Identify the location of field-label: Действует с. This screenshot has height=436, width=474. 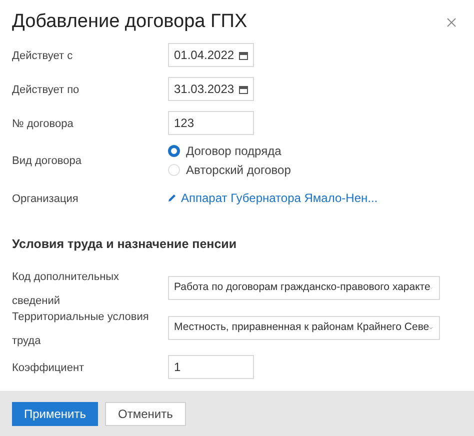
(42, 56).